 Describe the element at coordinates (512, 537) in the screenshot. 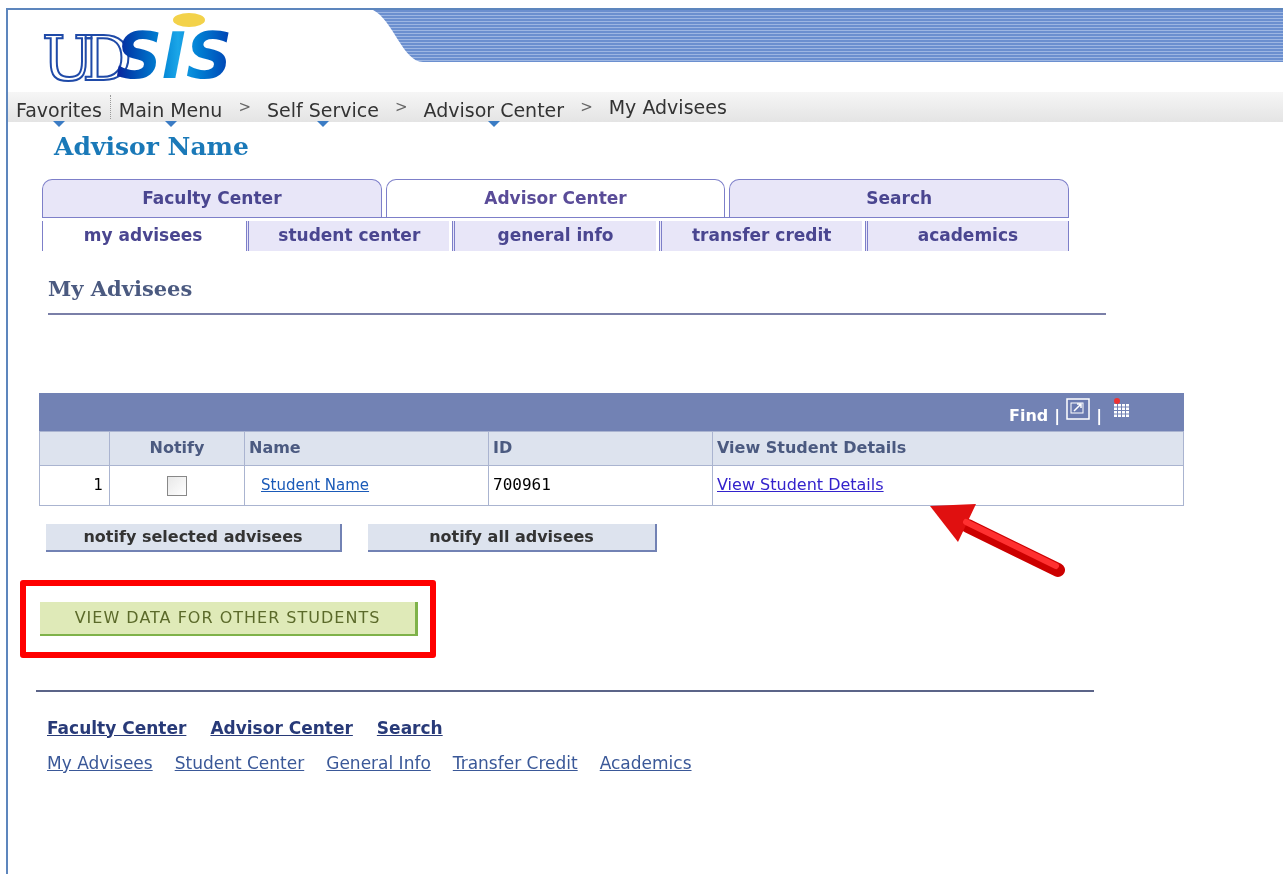

I see `notify-button: notify all advisees` at that location.